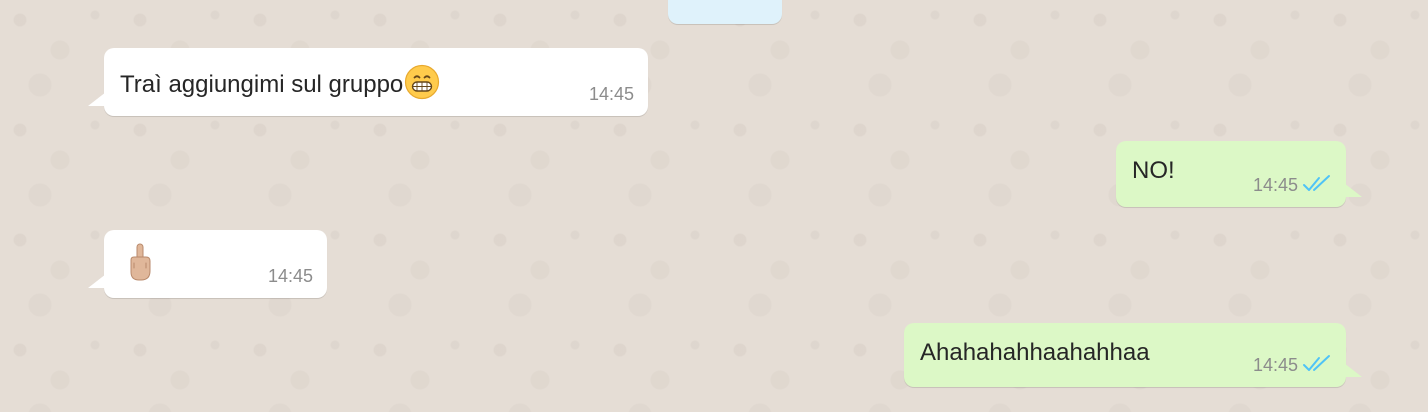  Describe the element at coordinates (207, 264) in the screenshot. I see `incoming-message-bubble: 14:45` at that location.